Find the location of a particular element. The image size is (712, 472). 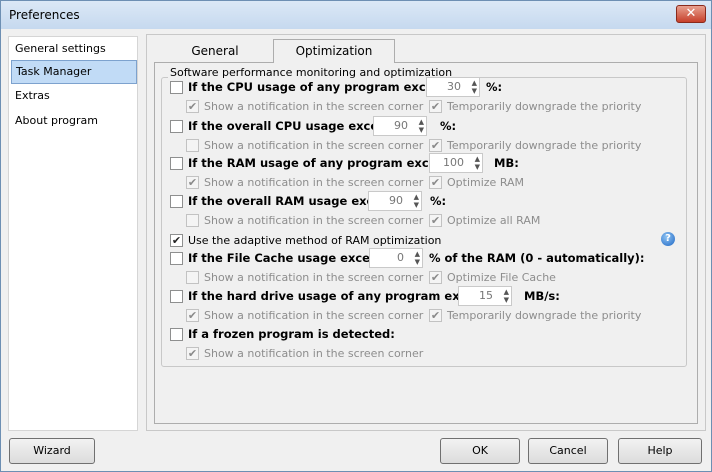

ok-button: OK is located at coordinates (480, 451).